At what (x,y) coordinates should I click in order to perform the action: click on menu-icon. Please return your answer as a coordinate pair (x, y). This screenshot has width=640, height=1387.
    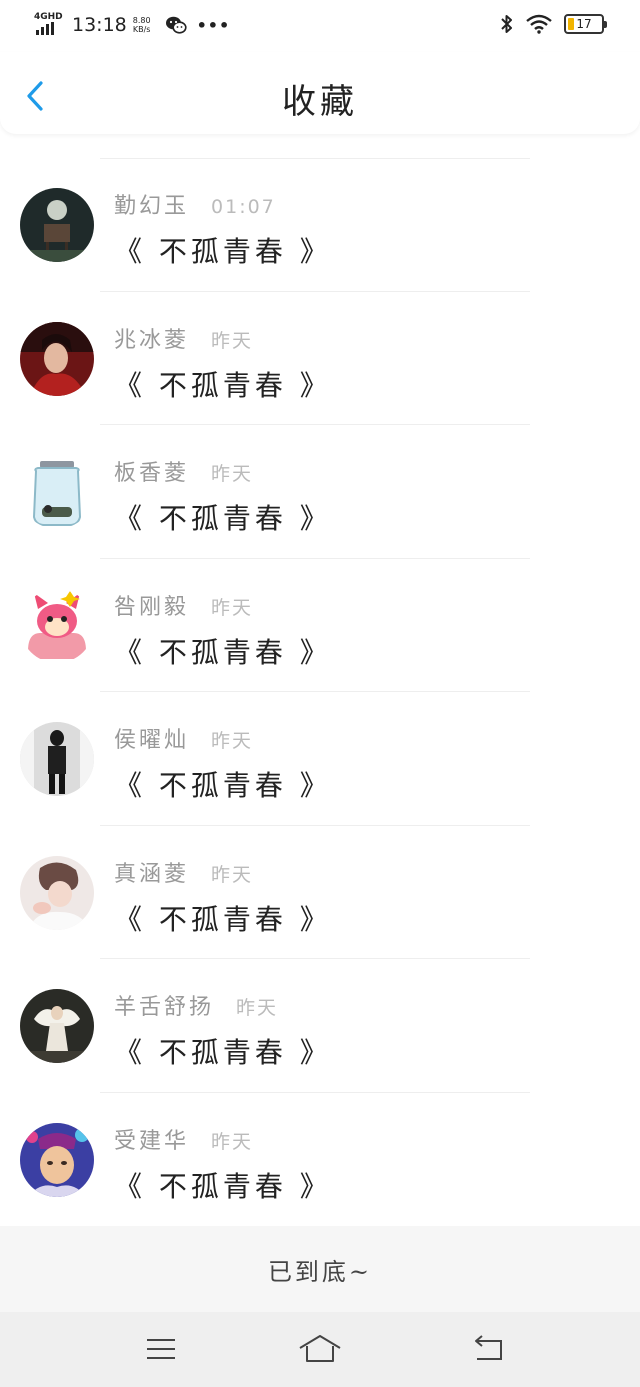
    Looking at the image, I should click on (161, 1349).